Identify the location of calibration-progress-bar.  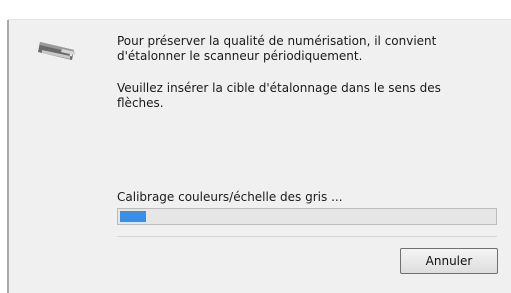
(307, 216).